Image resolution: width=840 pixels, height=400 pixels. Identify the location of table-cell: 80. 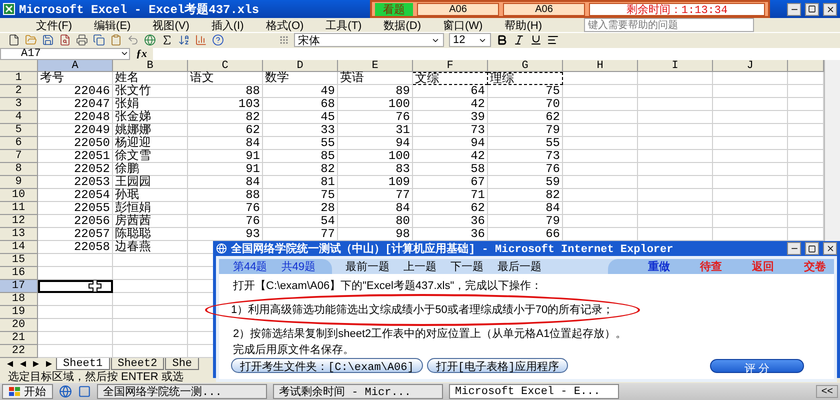
(375, 221).